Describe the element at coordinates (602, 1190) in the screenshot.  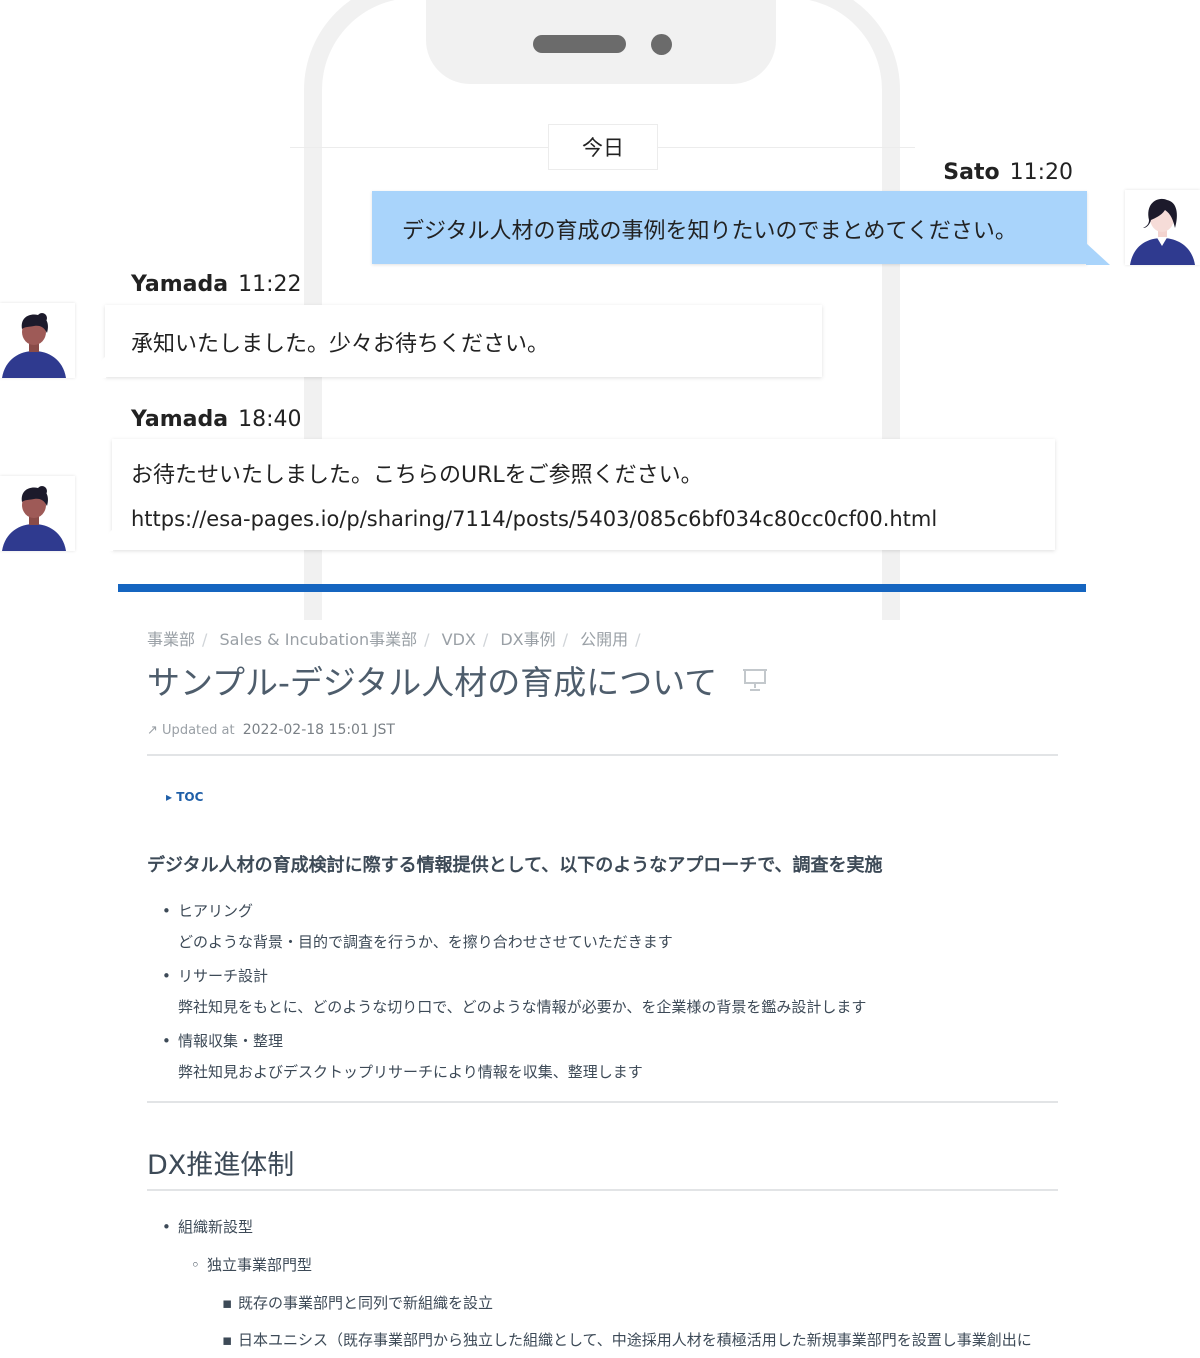
I see `heading-rule` at that location.